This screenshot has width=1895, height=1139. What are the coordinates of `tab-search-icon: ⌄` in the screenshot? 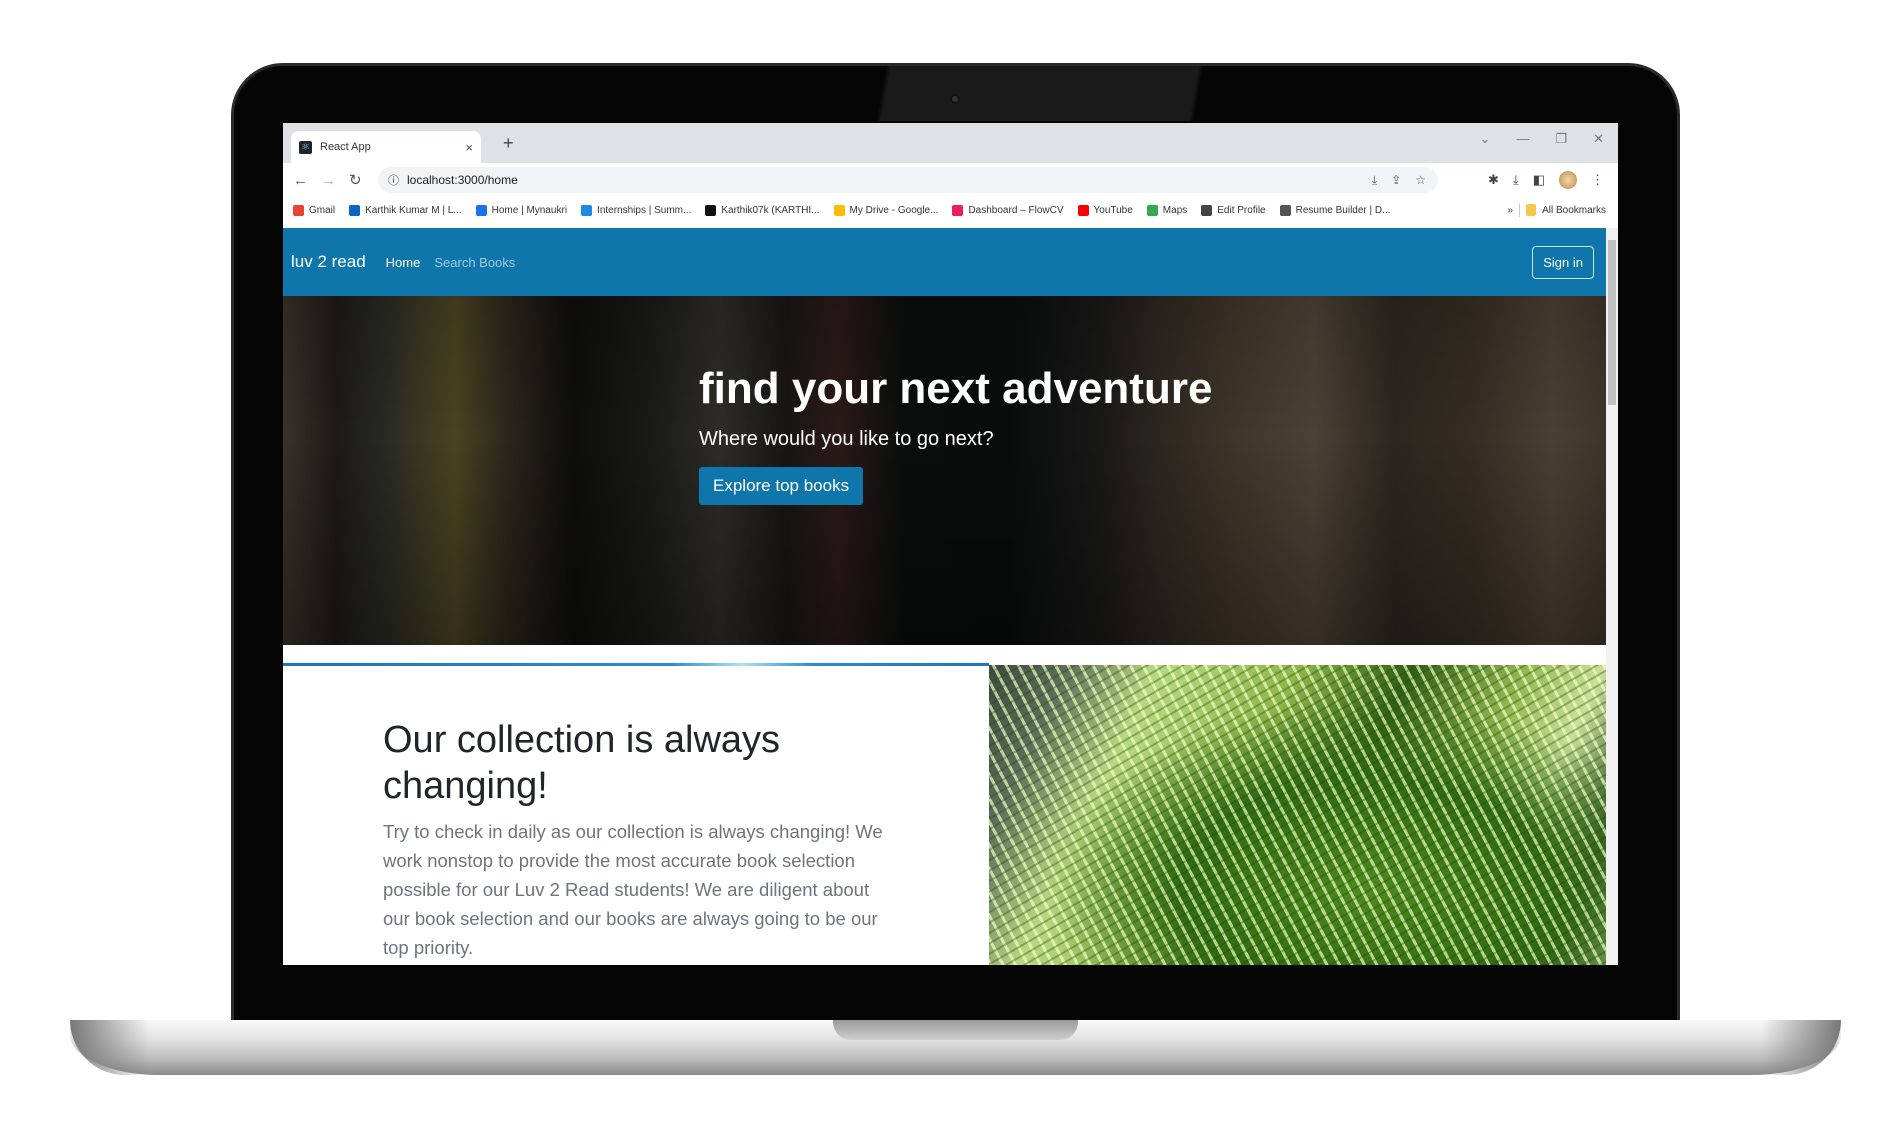 It's located at (1485, 139).